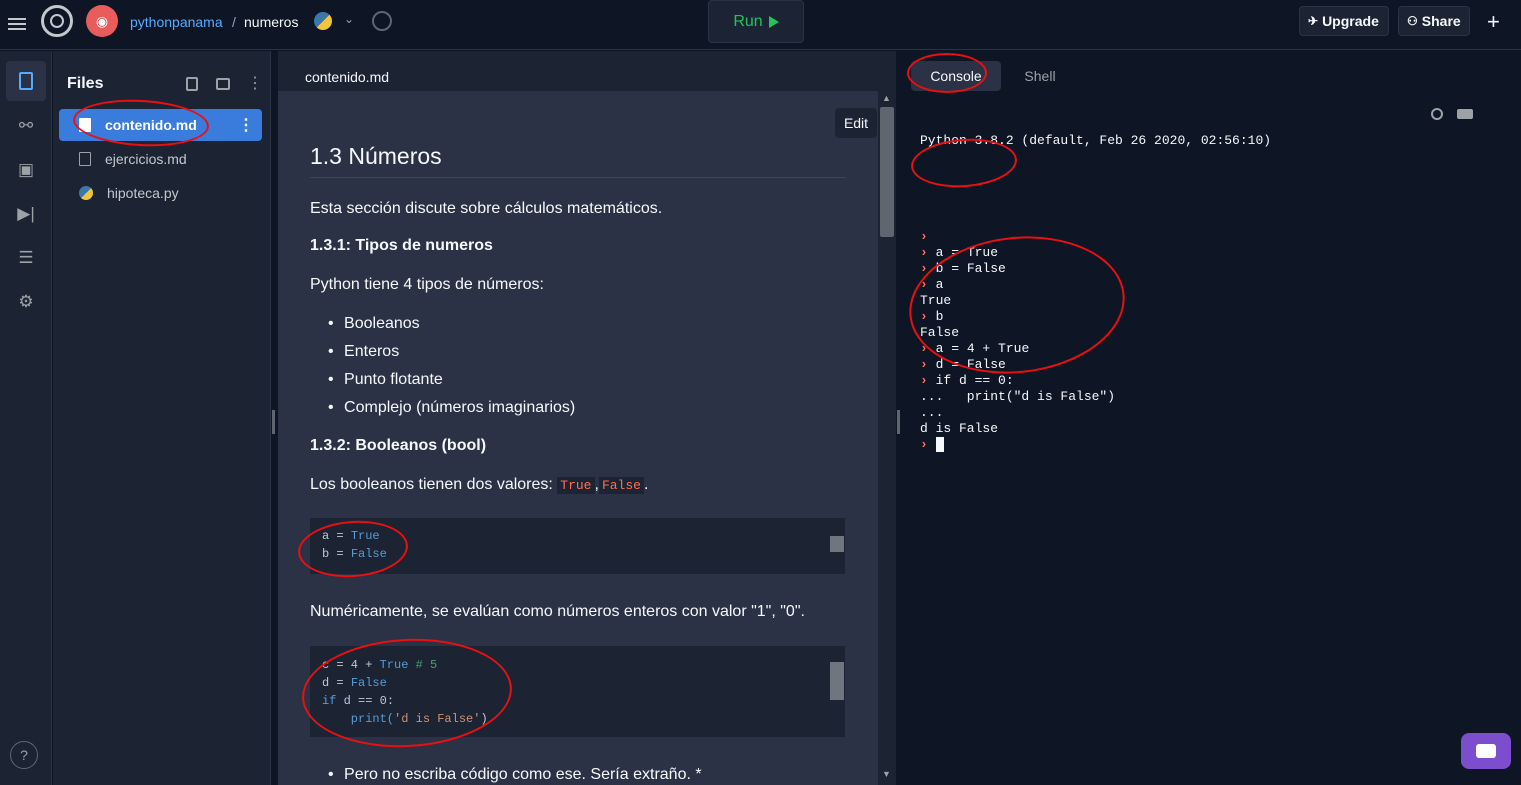 This screenshot has height=785, width=1521. What do you see at coordinates (967, 252) in the screenshot?
I see `console-text: a = True` at bounding box center [967, 252].